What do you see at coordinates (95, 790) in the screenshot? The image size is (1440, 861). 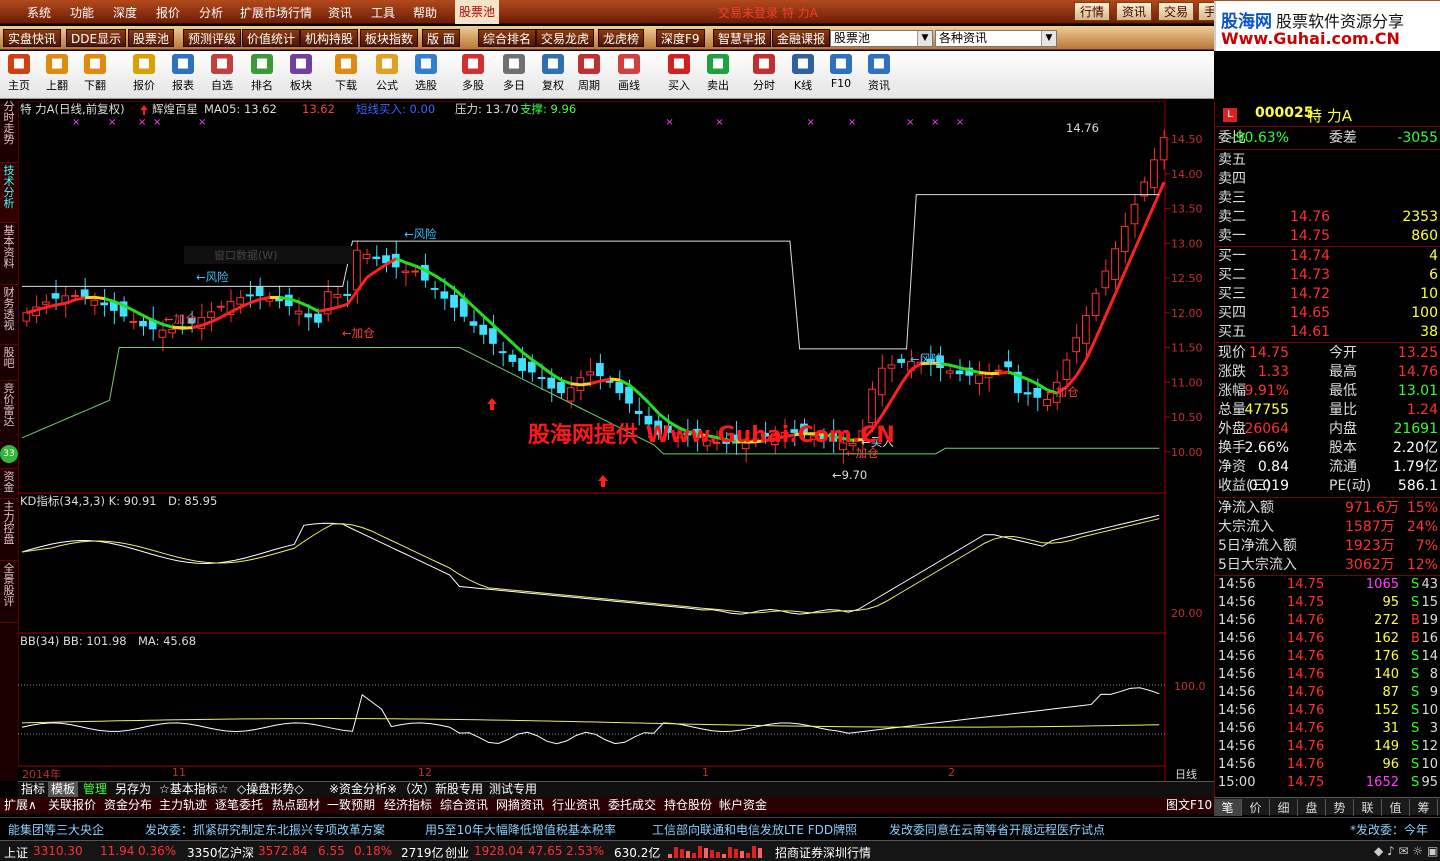 I see `indicator-tab: 管理` at bounding box center [95, 790].